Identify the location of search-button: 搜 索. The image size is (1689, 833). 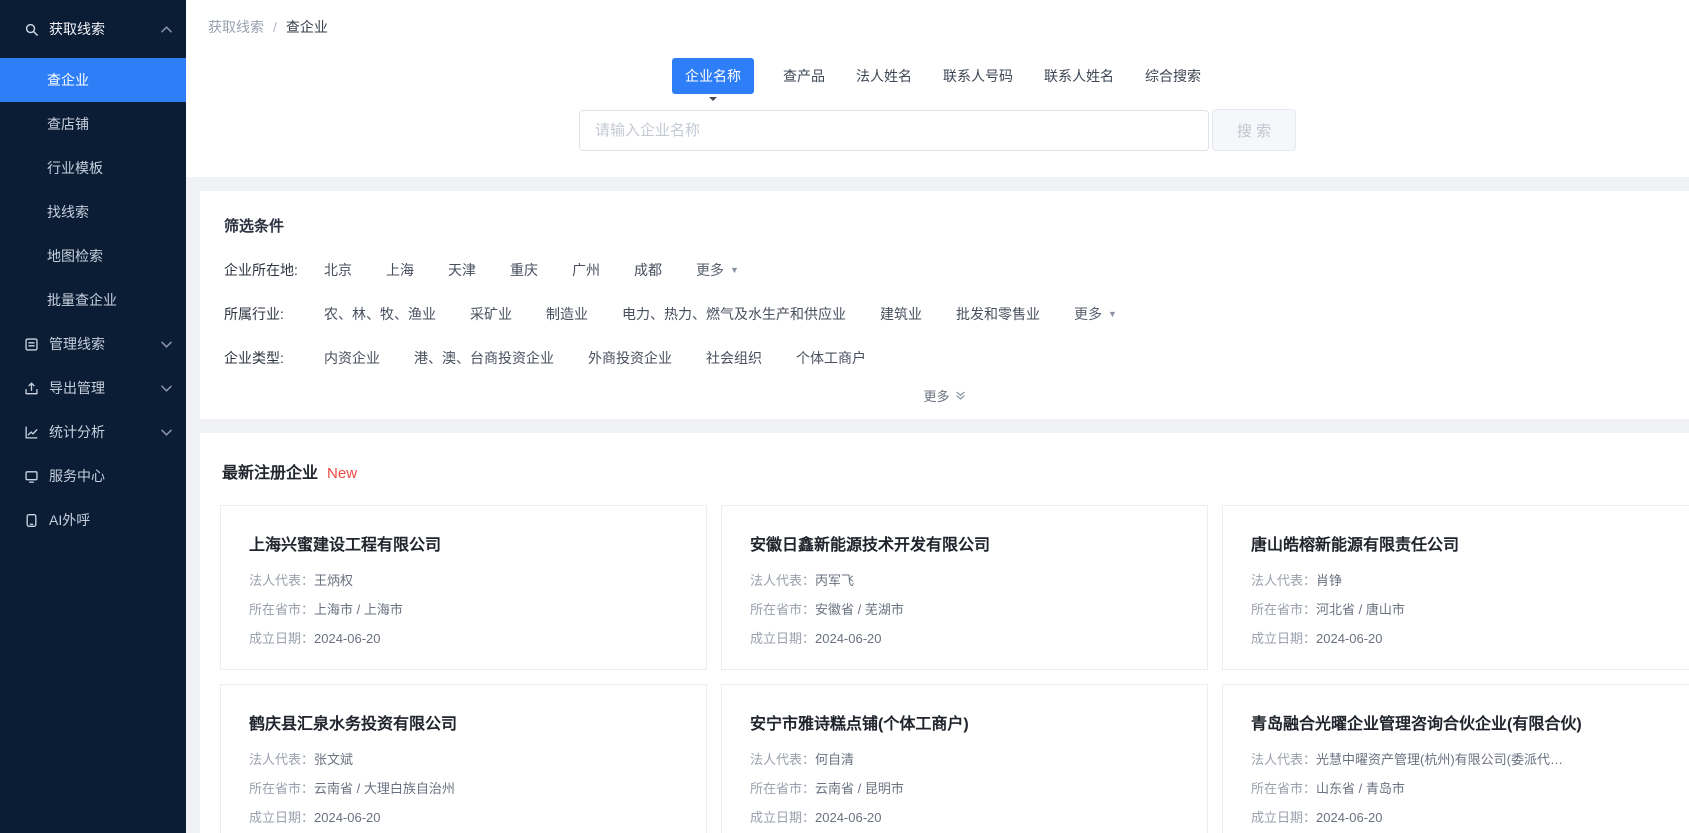
(1254, 130).